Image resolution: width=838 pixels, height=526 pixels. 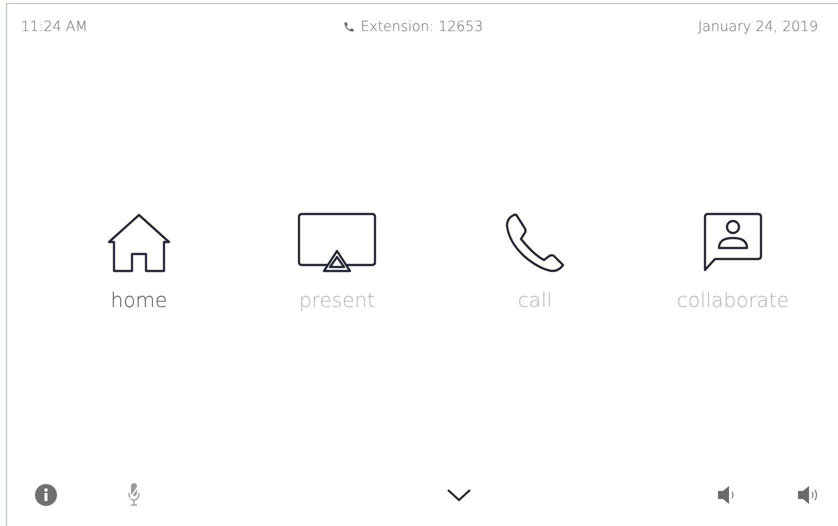 What do you see at coordinates (337, 243) in the screenshot?
I see `screen-share-icon` at bounding box center [337, 243].